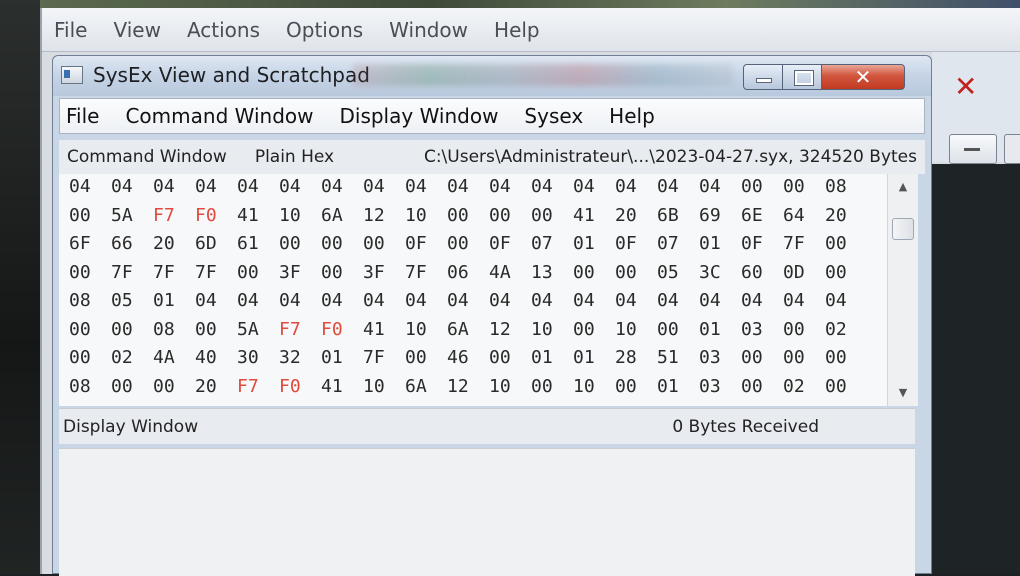 Image resolution: width=1020 pixels, height=576 pixels. I want to click on display-mode-label: Plain Hex, so click(294, 157).